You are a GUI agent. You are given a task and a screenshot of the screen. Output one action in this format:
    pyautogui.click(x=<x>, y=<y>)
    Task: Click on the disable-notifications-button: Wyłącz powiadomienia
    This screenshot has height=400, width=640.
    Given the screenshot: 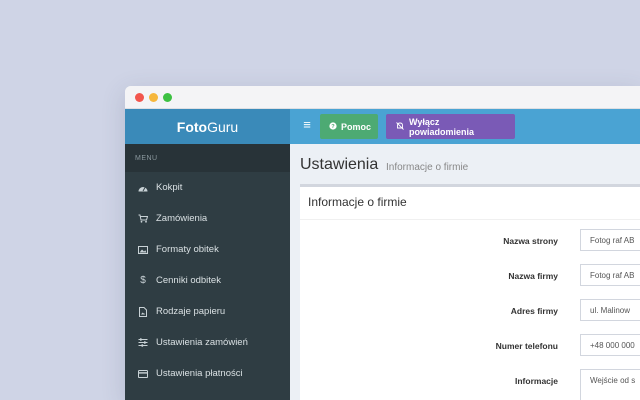 What is the action you would take?
    pyautogui.click(x=450, y=126)
    